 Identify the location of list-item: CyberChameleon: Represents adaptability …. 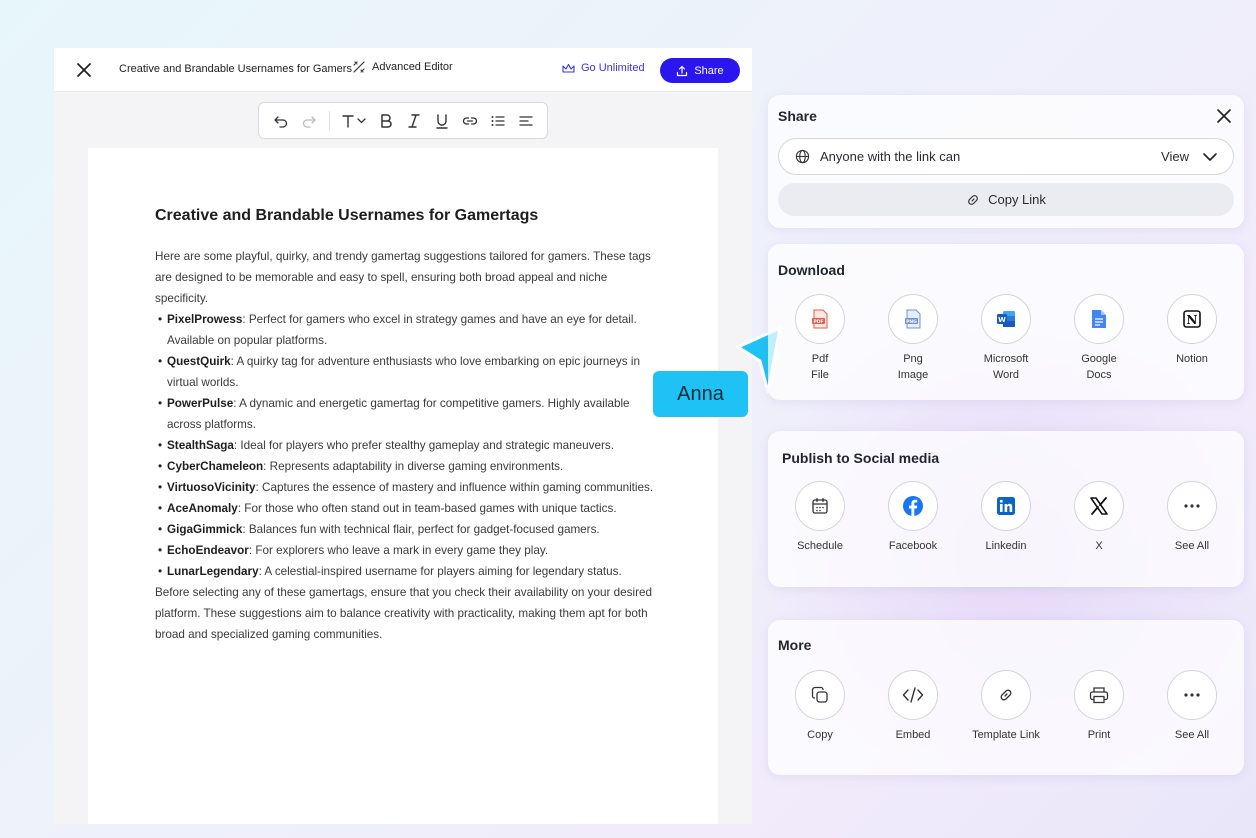
(405, 466).